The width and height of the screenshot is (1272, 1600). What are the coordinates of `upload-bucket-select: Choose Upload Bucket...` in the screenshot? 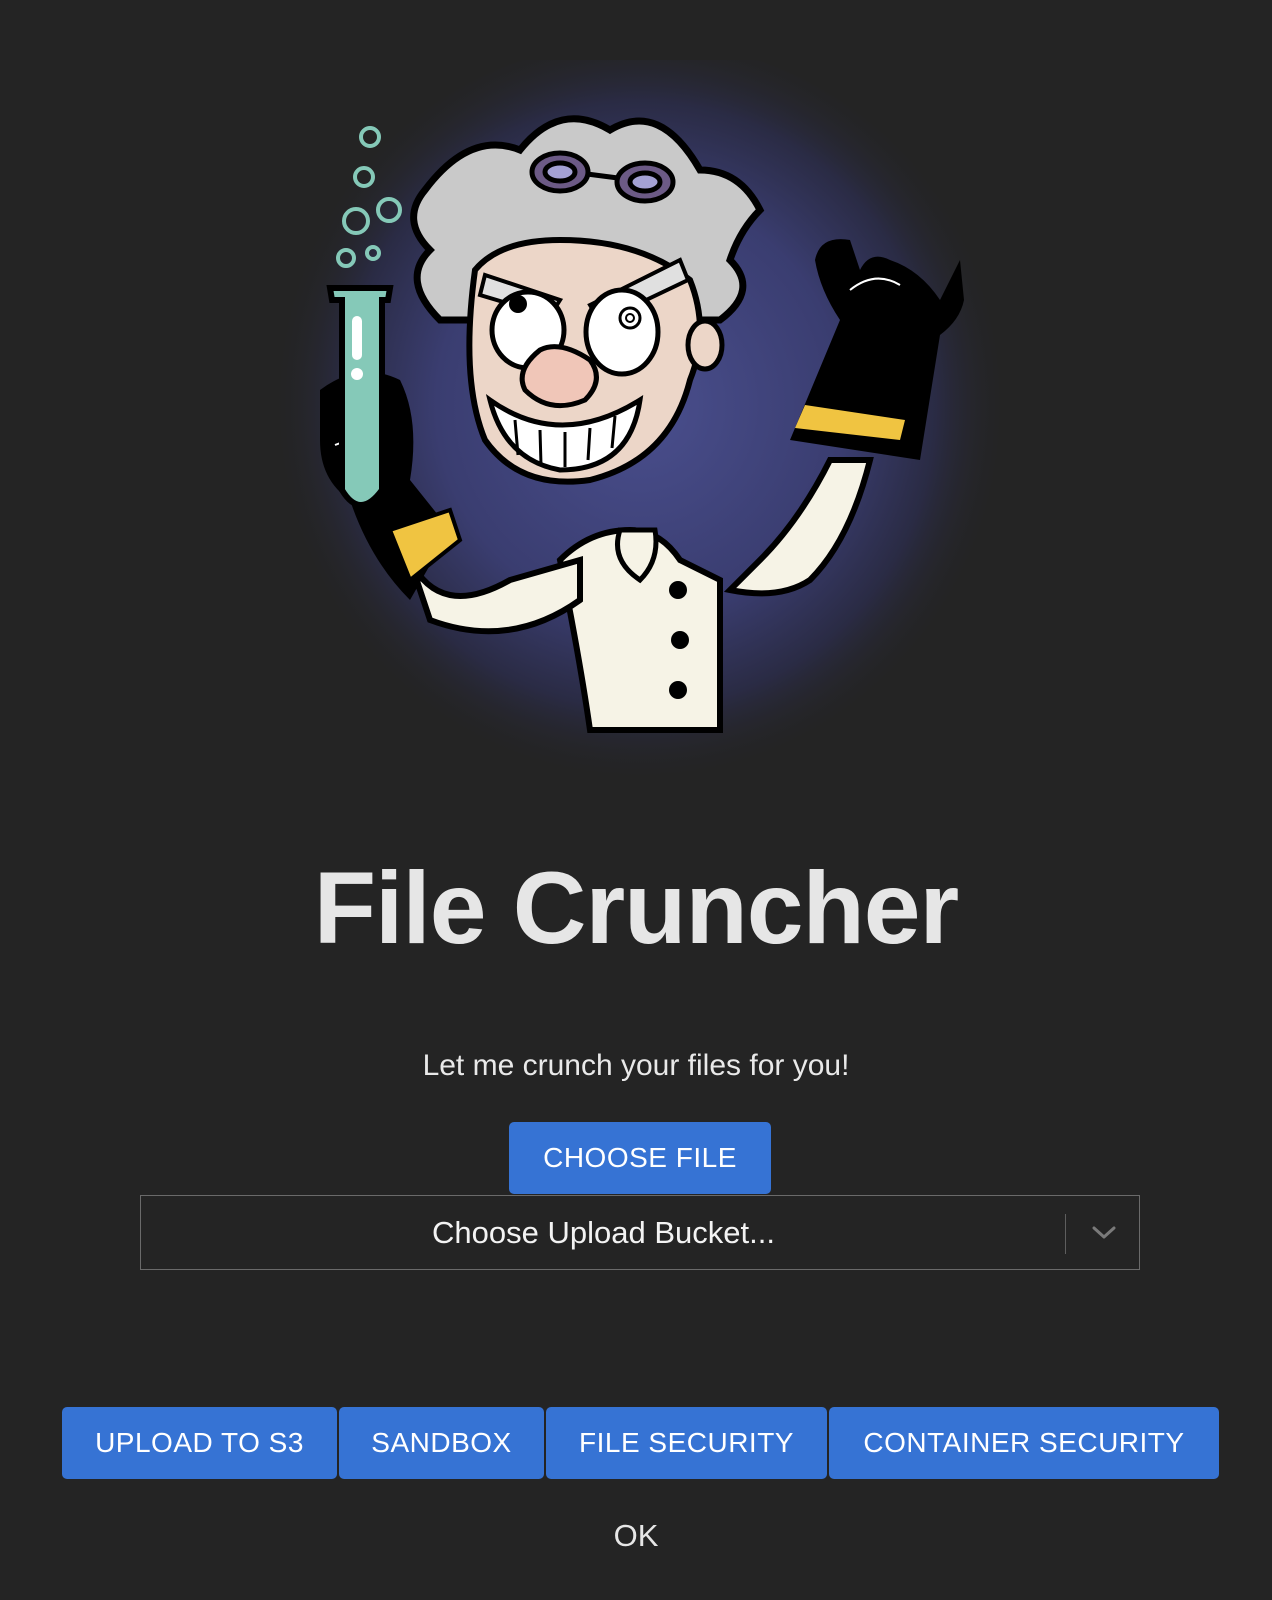 It's located at (640, 1232).